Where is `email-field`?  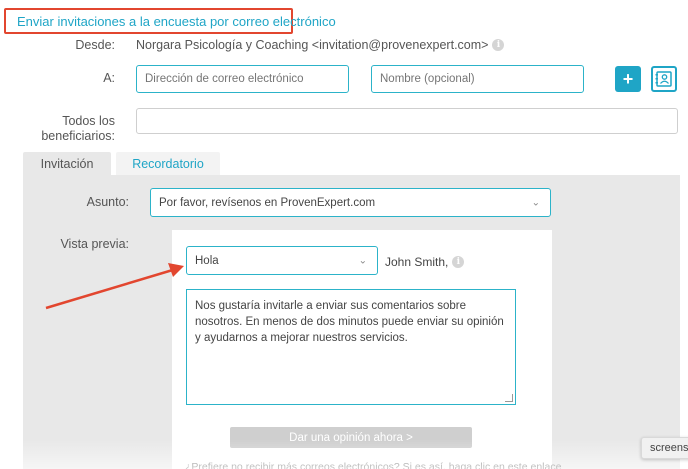
email-field is located at coordinates (242, 79).